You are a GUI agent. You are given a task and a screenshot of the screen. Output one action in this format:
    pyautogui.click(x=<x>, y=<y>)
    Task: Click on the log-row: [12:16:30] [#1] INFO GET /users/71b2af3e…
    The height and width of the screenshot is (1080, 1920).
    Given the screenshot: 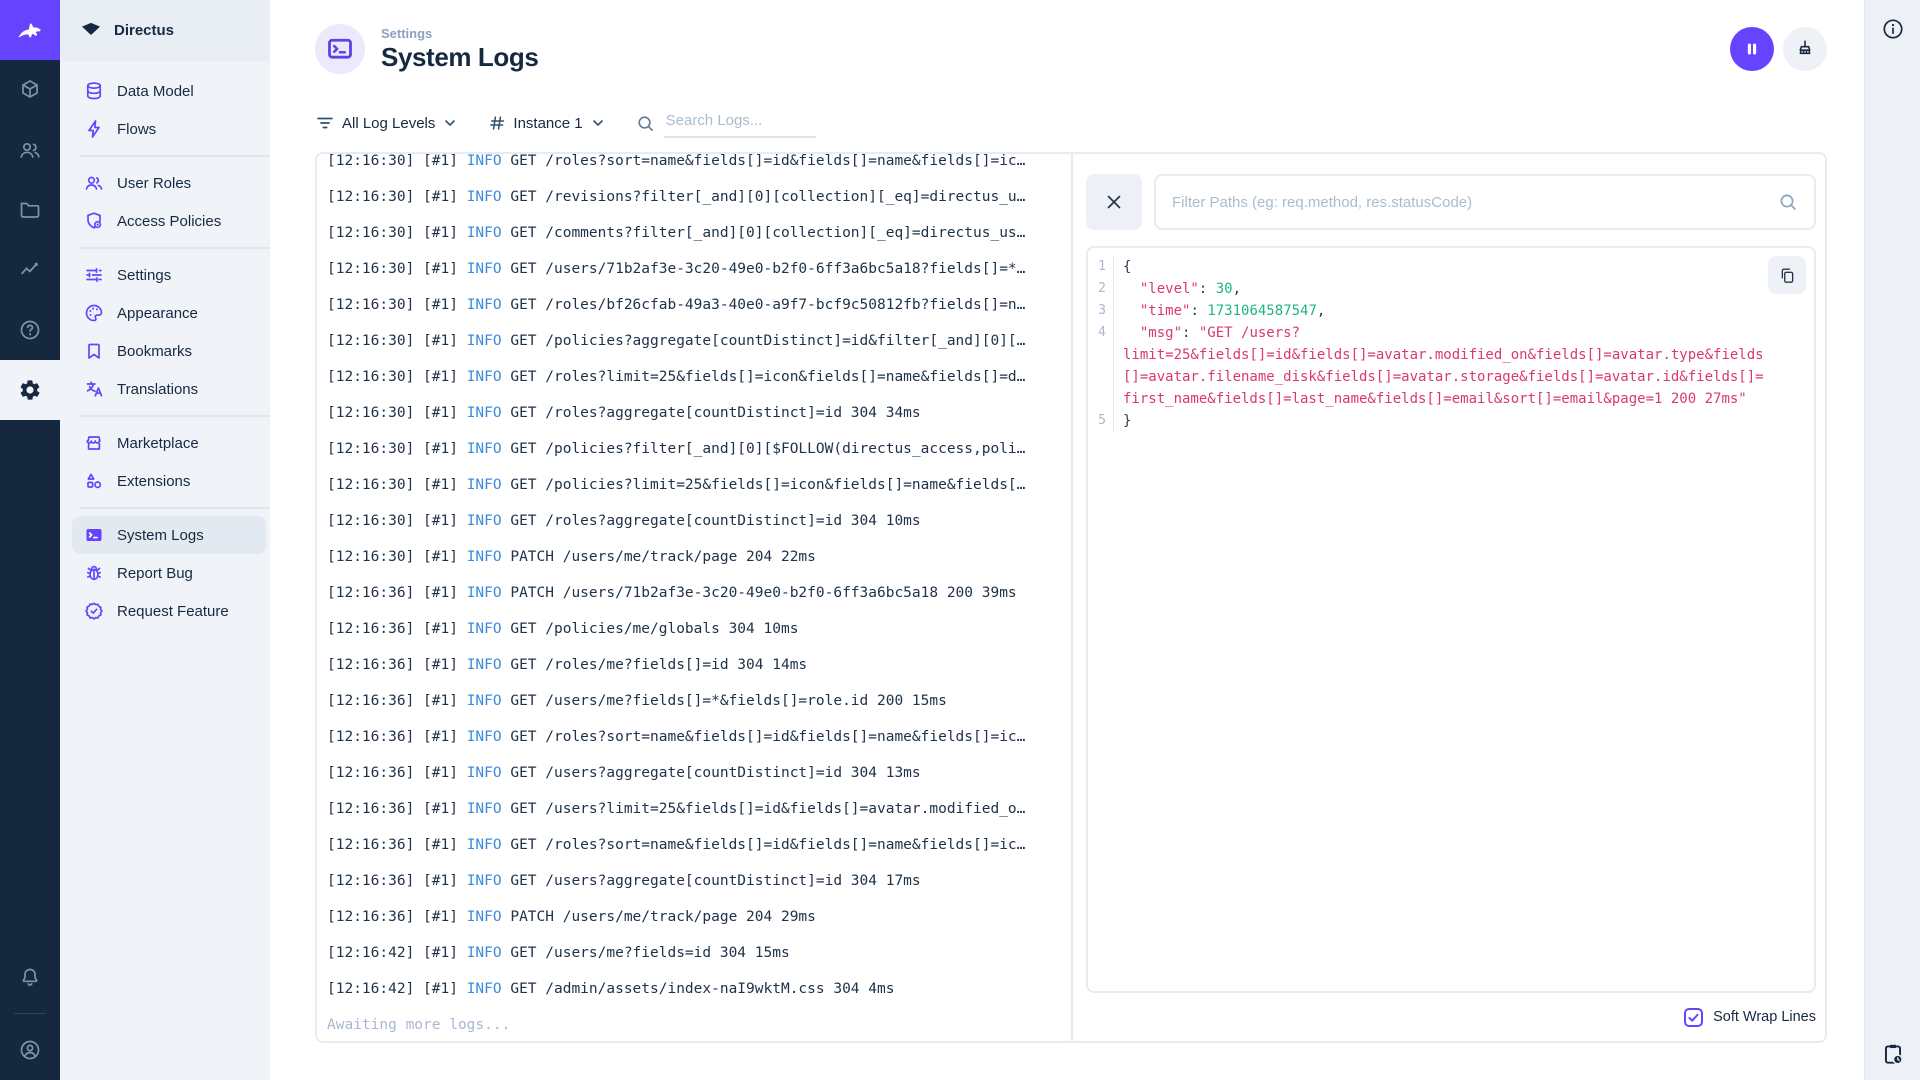 What is the action you would take?
    pyautogui.click(x=694, y=269)
    